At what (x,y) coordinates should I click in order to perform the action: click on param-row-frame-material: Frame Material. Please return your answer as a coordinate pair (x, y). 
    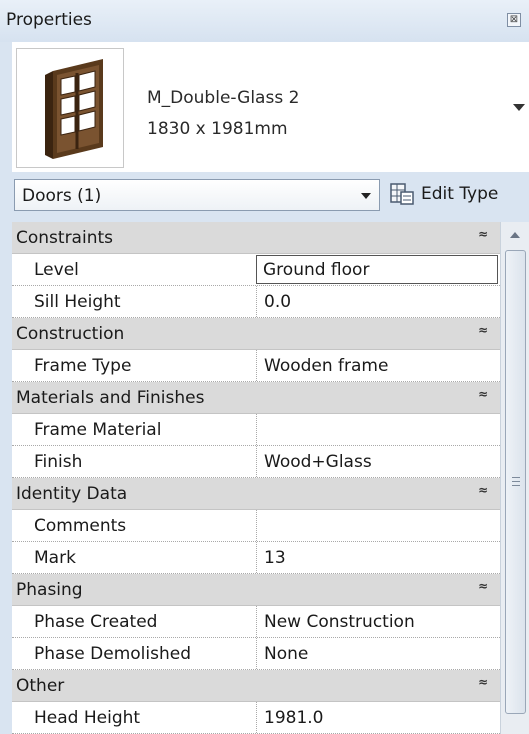
    Looking at the image, I should click on (256, 430).